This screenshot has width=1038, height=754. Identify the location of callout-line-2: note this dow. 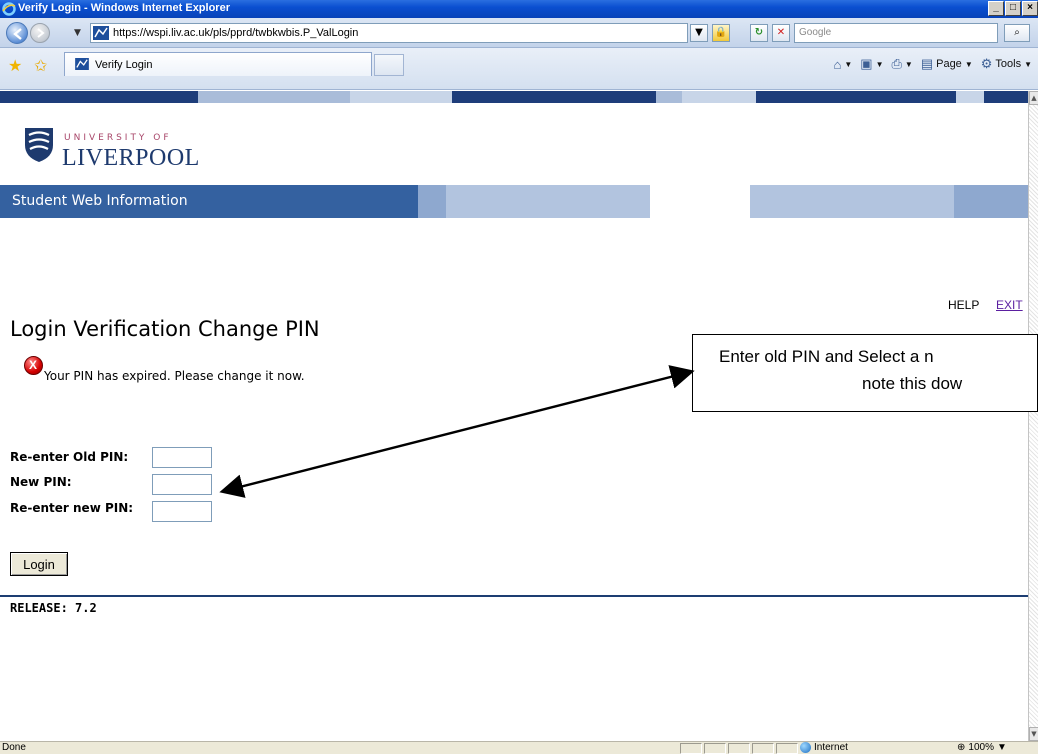
(912, 383).